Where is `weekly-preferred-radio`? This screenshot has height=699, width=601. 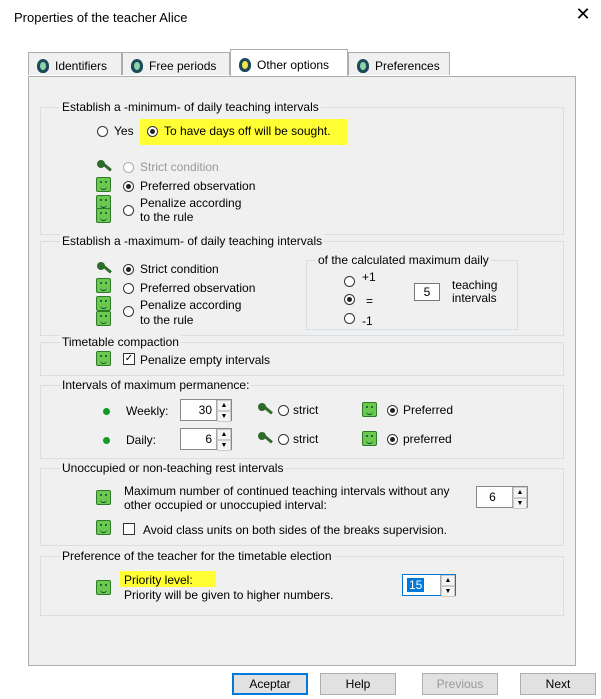
weekly-preferred-radio is located at coordinates (392, 410).